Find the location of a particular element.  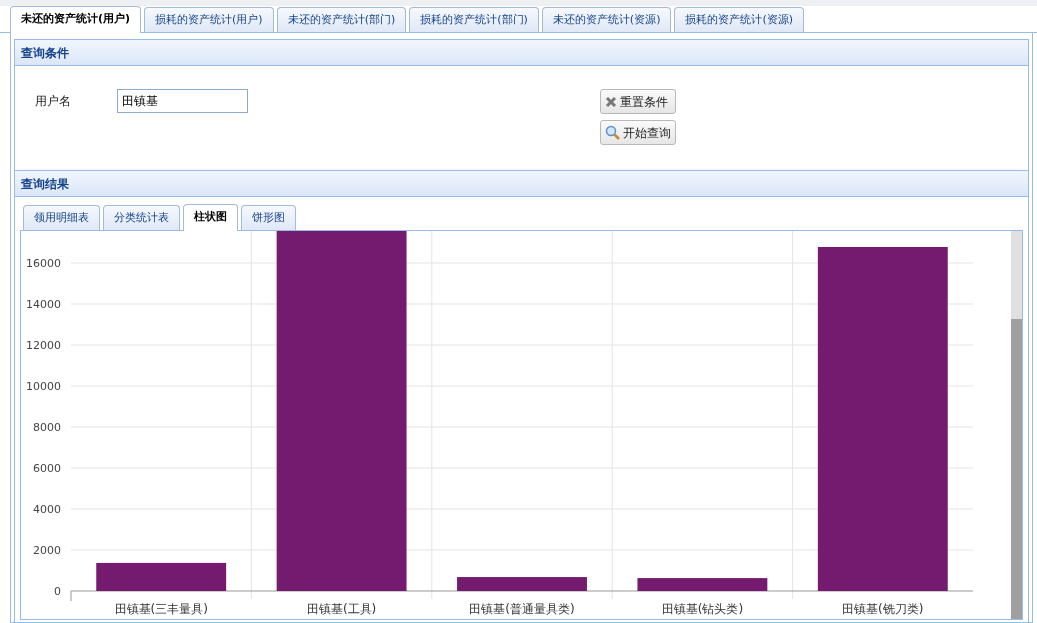

x-axis-label: 田镇基(三丰量具) is located at coordinates (161, 609).